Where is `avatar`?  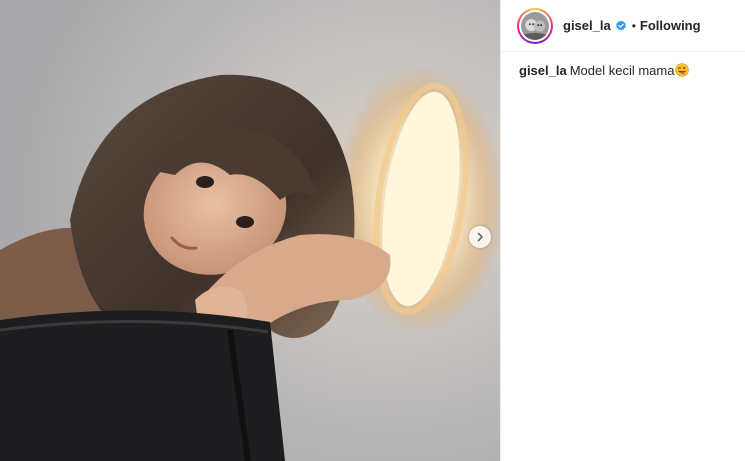 avatar is located at coordinates (535, 25).